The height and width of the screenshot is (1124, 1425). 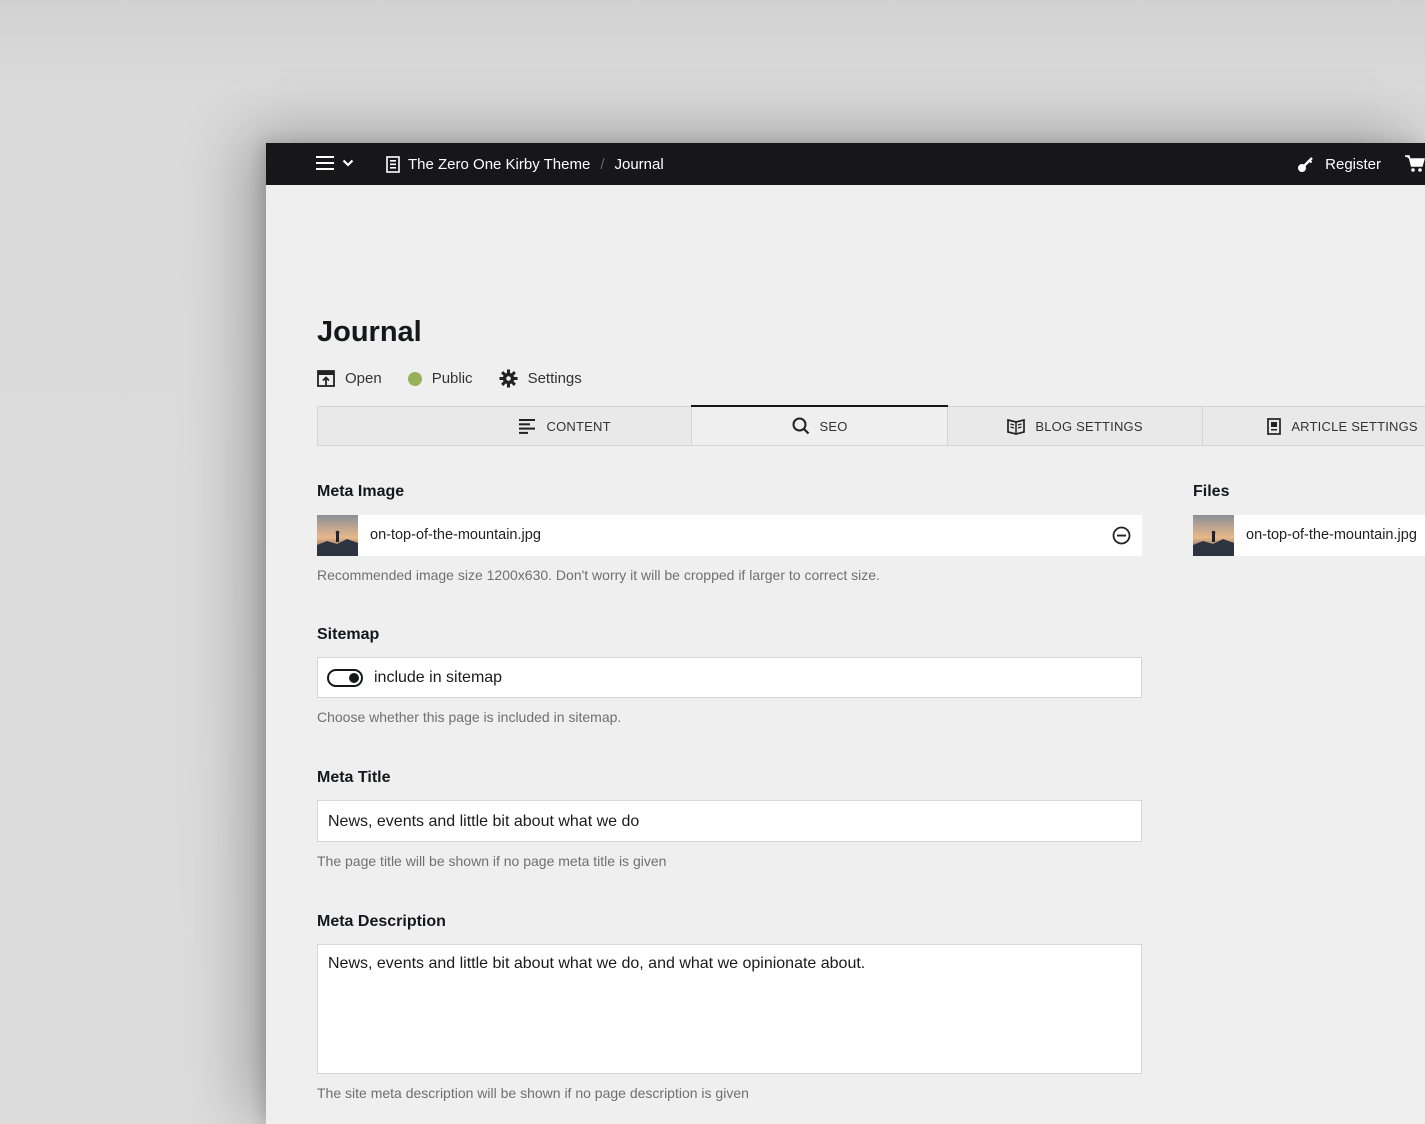 I want to click on sitemap-toggle-text: include in sitemap, so click(x=438, y=677).